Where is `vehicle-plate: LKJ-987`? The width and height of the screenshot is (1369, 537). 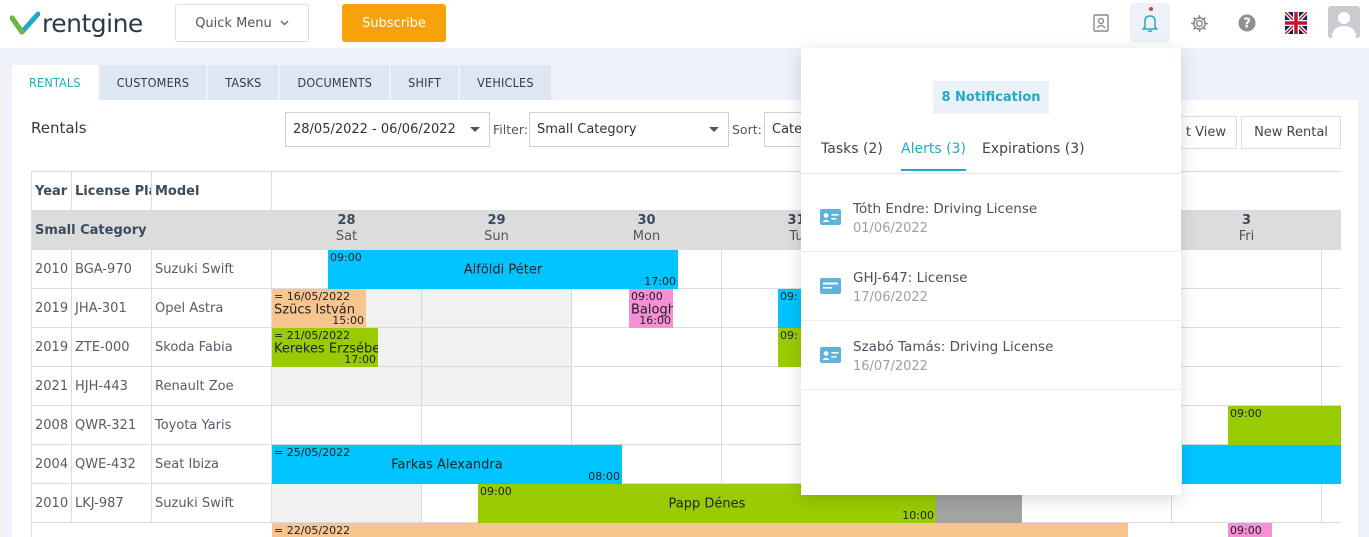 vehicle-plate: LKJ-987 is located at coordinates (112, 503).